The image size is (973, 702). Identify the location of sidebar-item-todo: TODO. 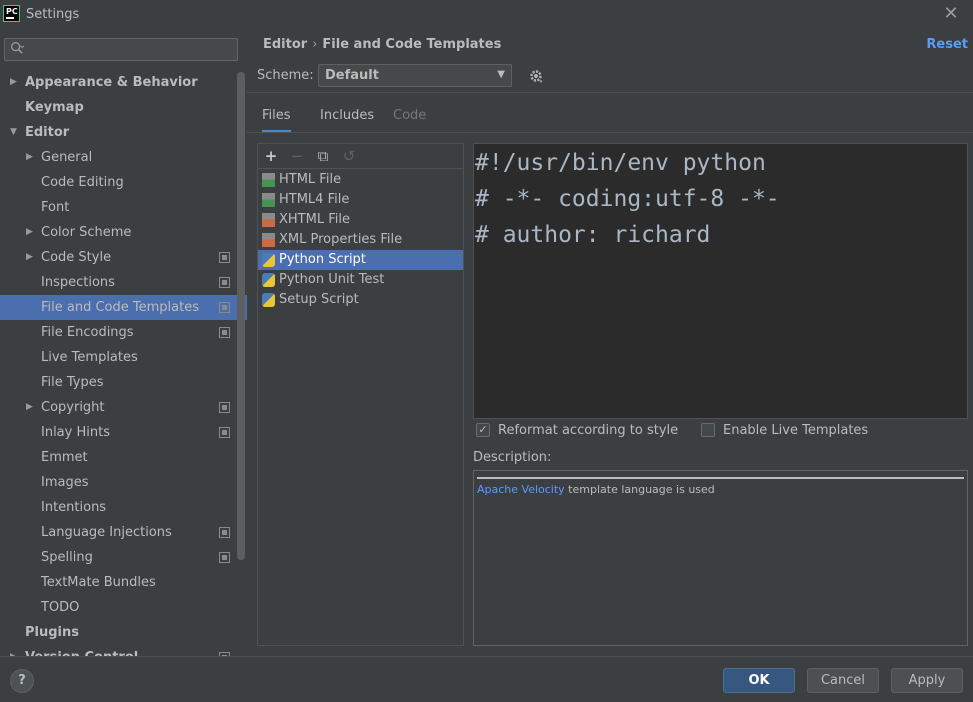
(123, 607).